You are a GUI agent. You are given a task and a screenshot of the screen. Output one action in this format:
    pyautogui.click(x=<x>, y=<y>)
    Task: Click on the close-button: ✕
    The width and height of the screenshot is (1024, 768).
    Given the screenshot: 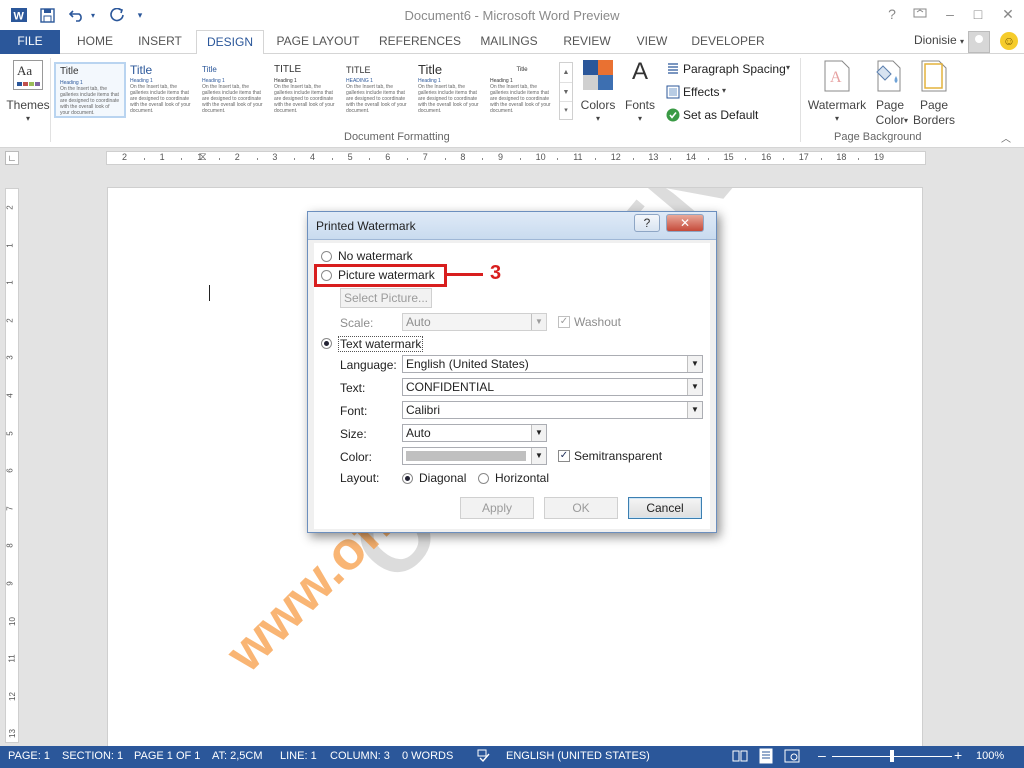 What is the action you would take?
    pyautogui.click(x=1008, y=14)
    